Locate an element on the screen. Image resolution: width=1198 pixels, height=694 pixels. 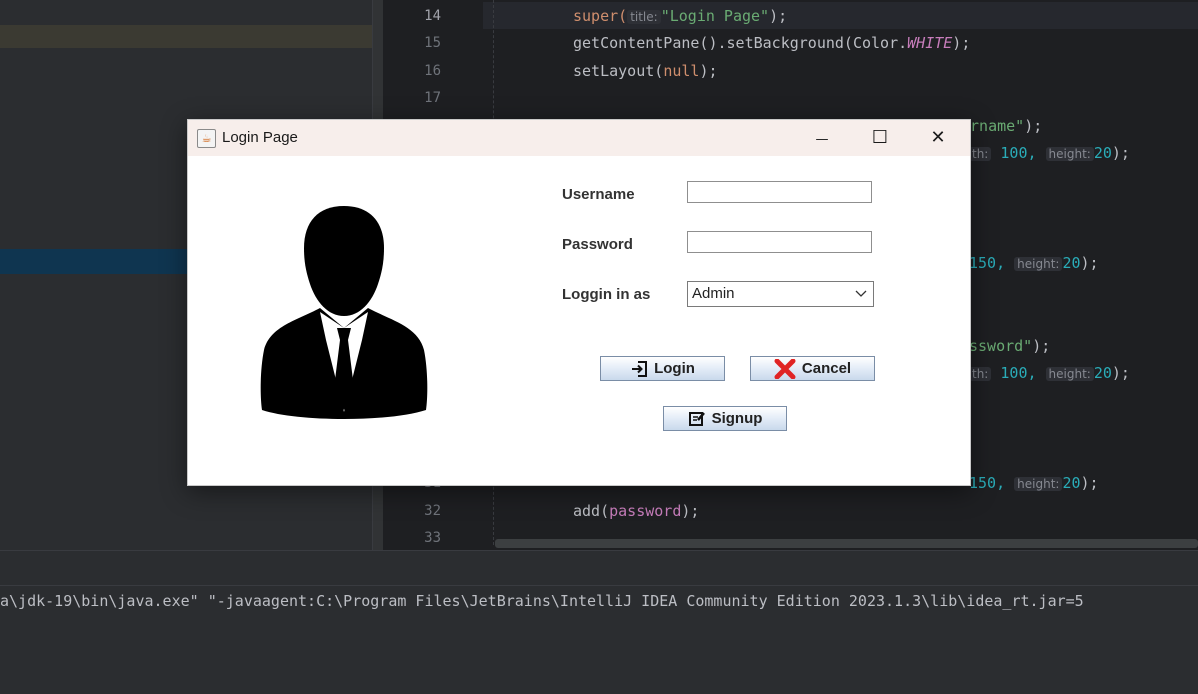
login-button-label: Login is located at coordinates (674, 368).